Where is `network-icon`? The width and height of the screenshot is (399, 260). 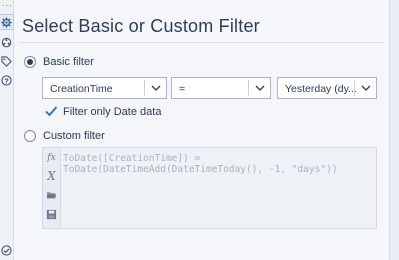 network-icon is located at coordinates (6, 42).